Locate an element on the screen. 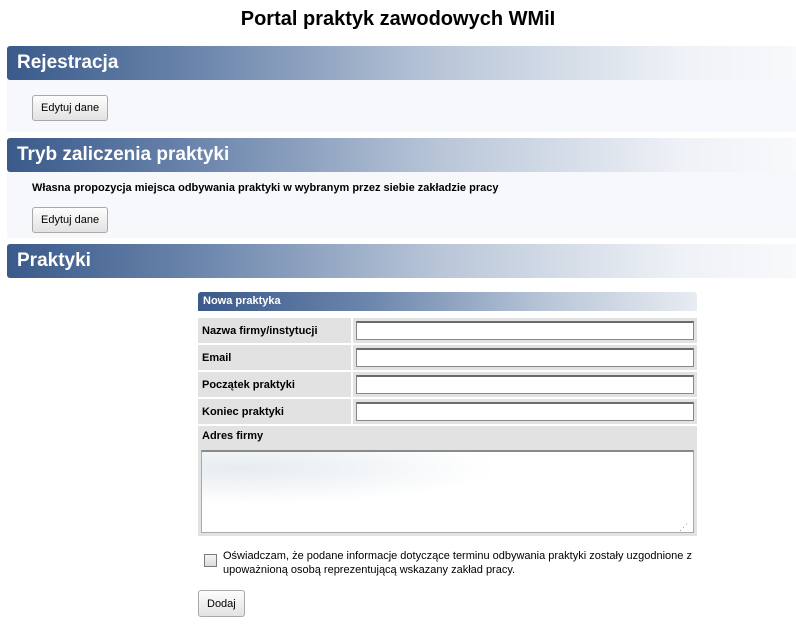 The image size is (796, 639). company-address-container is located at coordinates (447, 491).